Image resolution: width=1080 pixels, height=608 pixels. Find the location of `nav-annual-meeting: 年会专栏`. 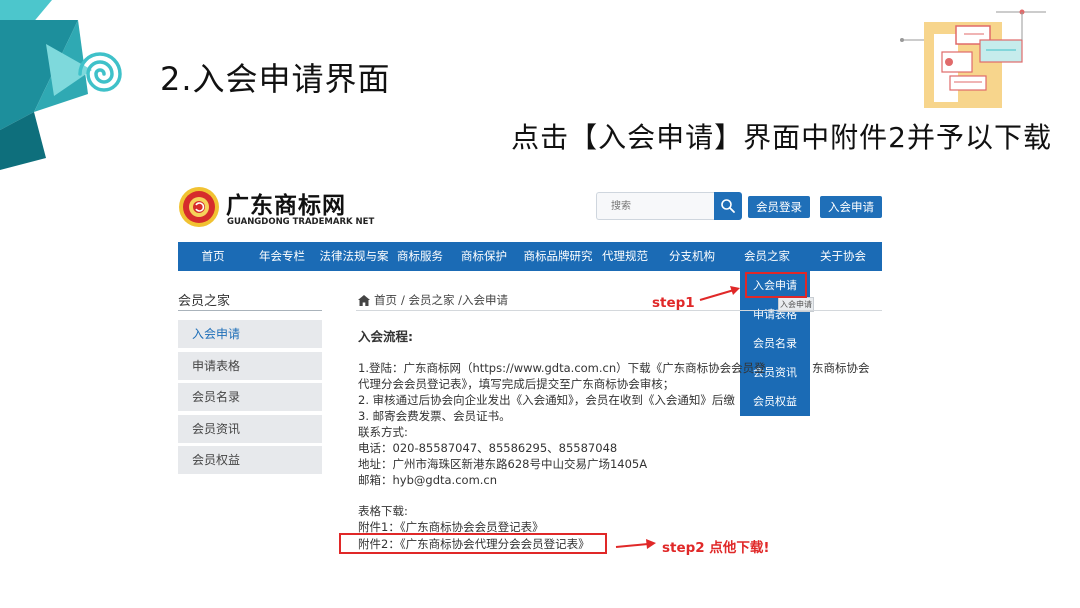

nav-annual-meeting: 年会专栏 is located at coordinates (282, 256).